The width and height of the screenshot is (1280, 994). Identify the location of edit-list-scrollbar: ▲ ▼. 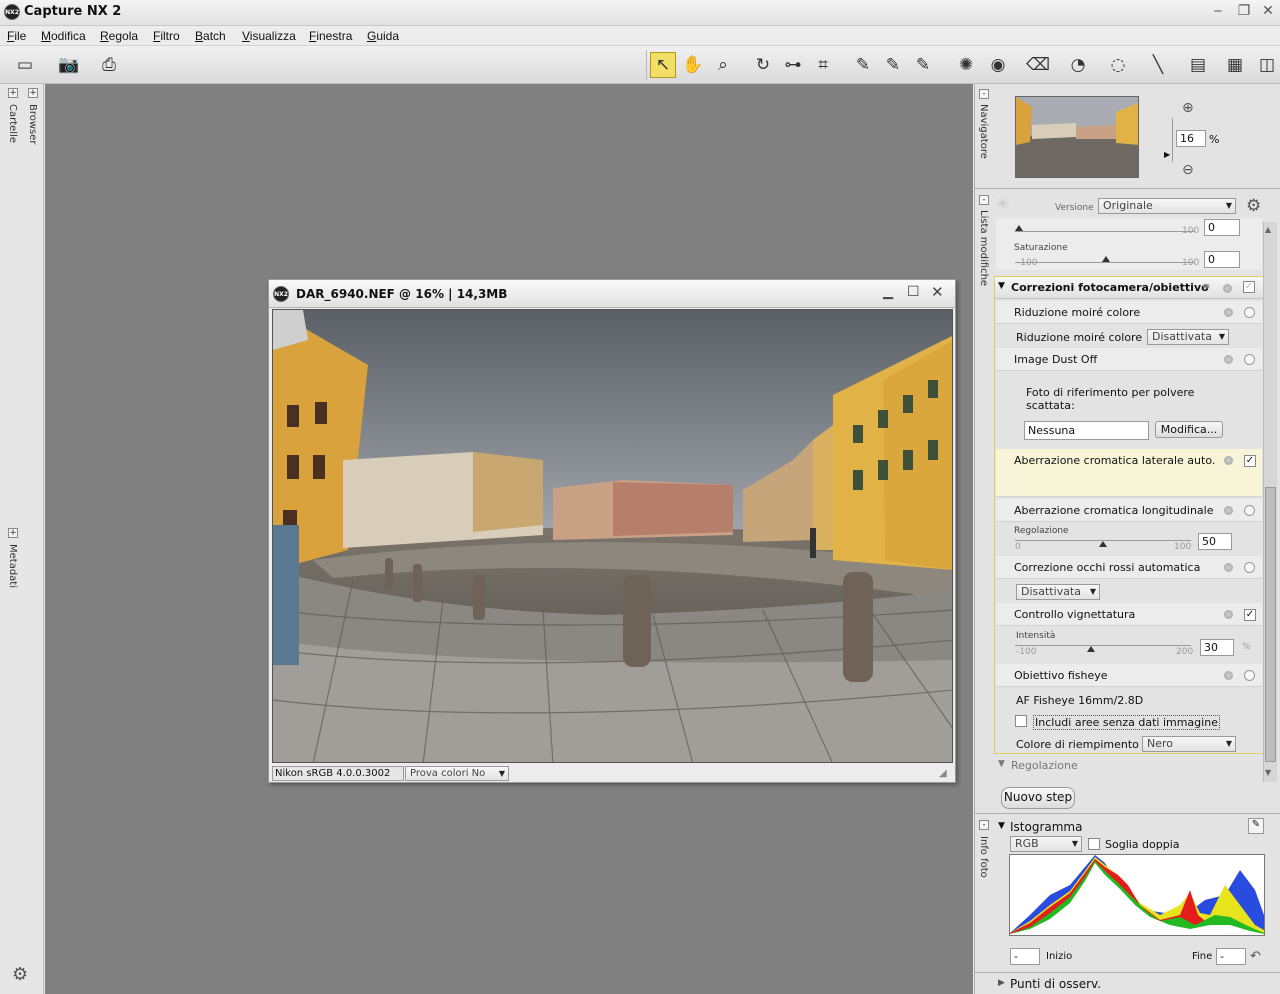
(1270, 502).